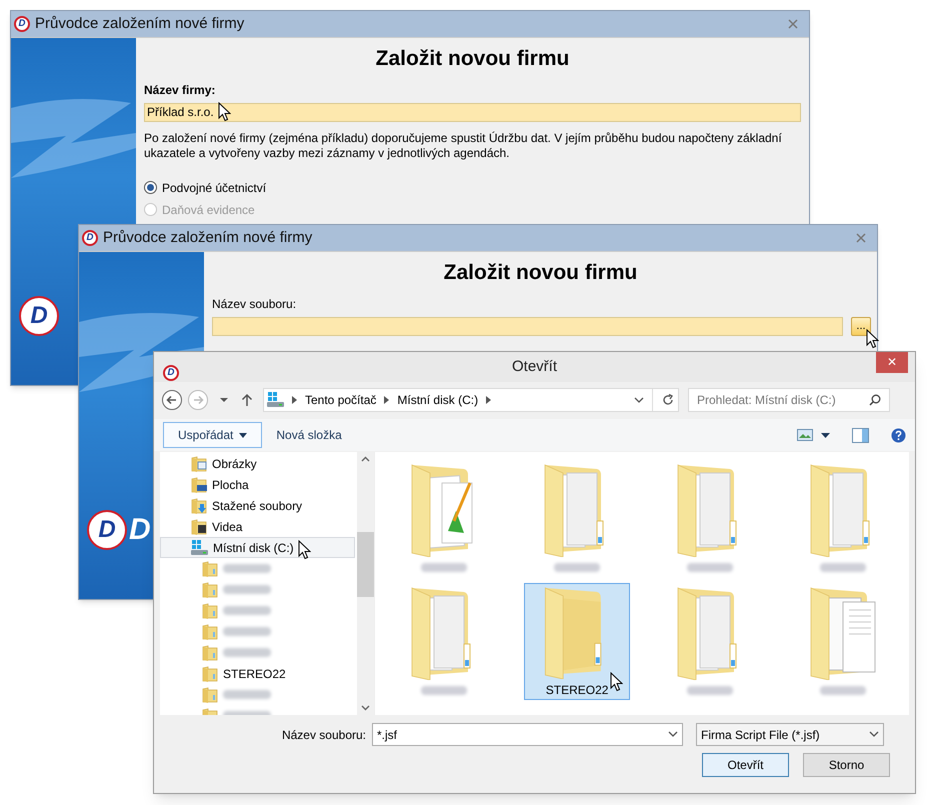 This screenshot has height=805, width=928. Describe the element at coordinates (875, 400) in the screenshot. I see `search-icon` at that location.